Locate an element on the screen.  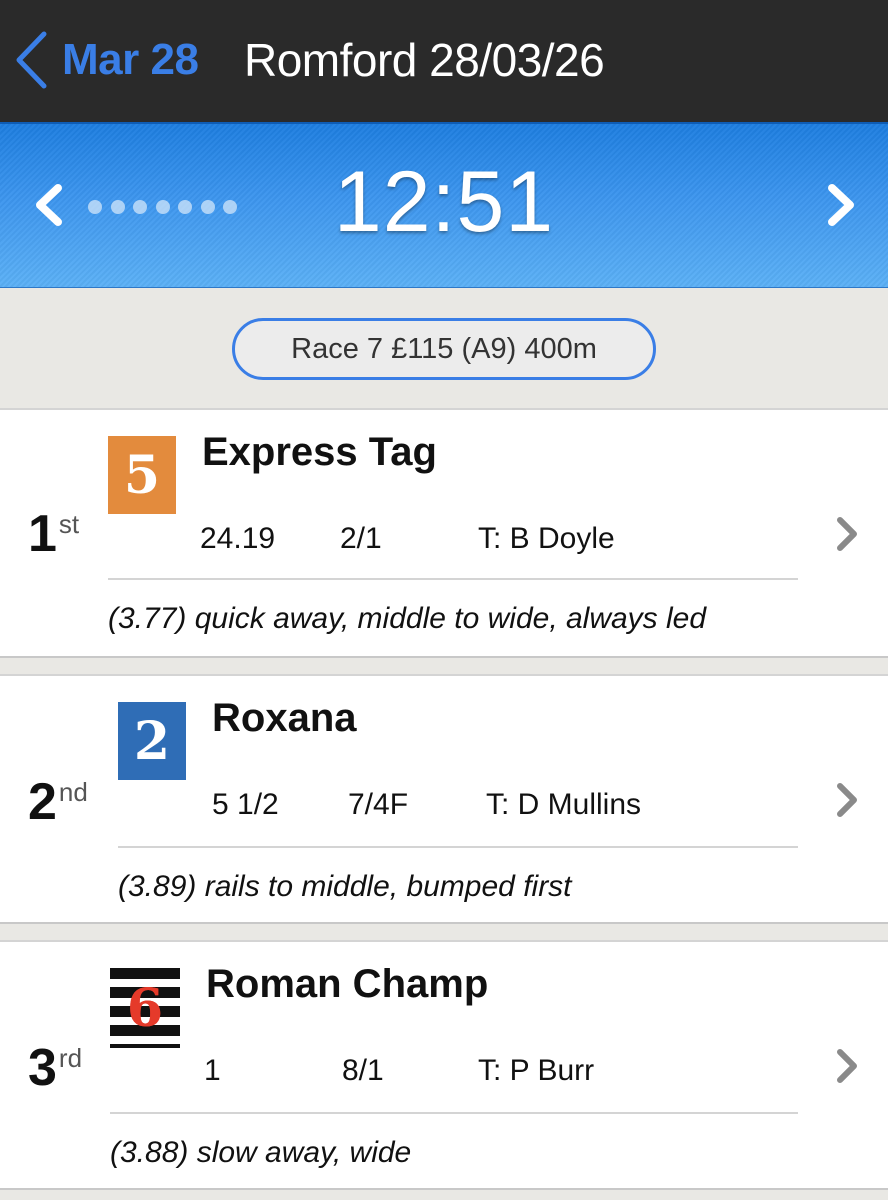
back-button-label: Mar 28 is located at coordinates (130, 59).